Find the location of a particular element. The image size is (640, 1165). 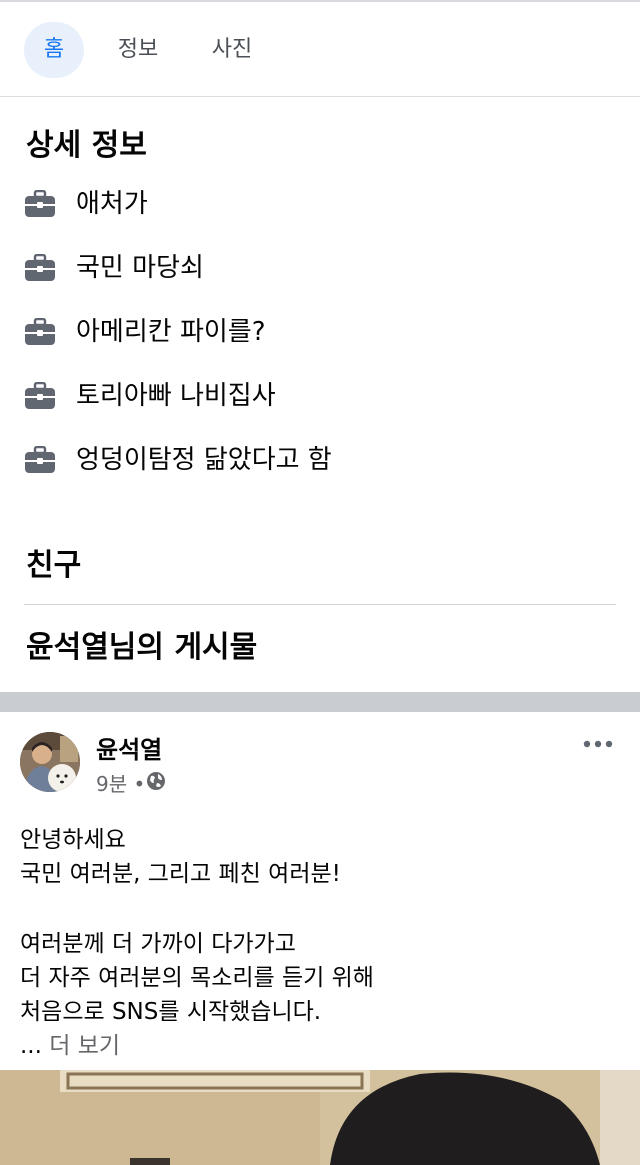

detail-item-text: 국민 마당쇠 is located at coordinates (140, 268).